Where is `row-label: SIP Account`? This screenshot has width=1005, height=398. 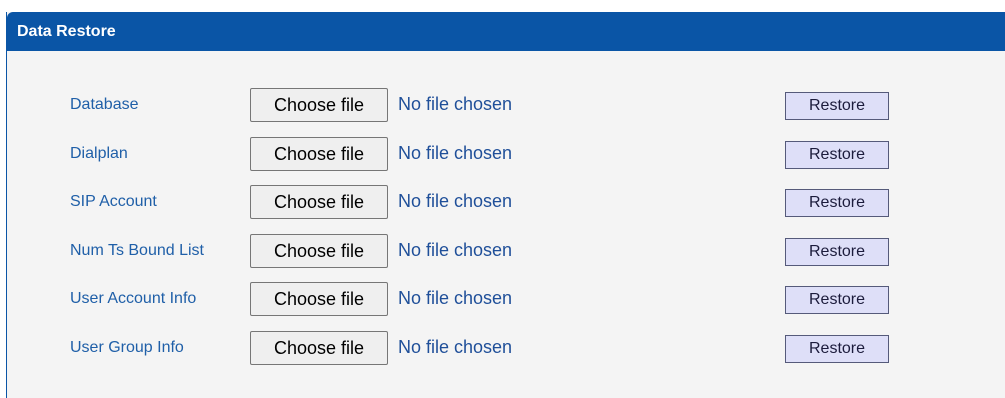
row-label: SIP Account is located at coordinates (113, 201).